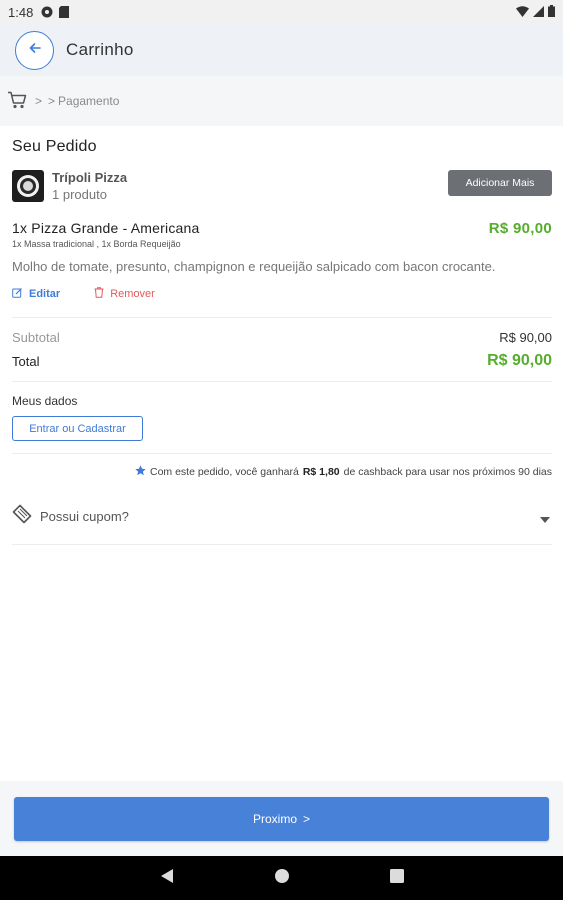 This screenshot has height=900, width=563. I want to click on arrow-left-icon, so click(35, 50).